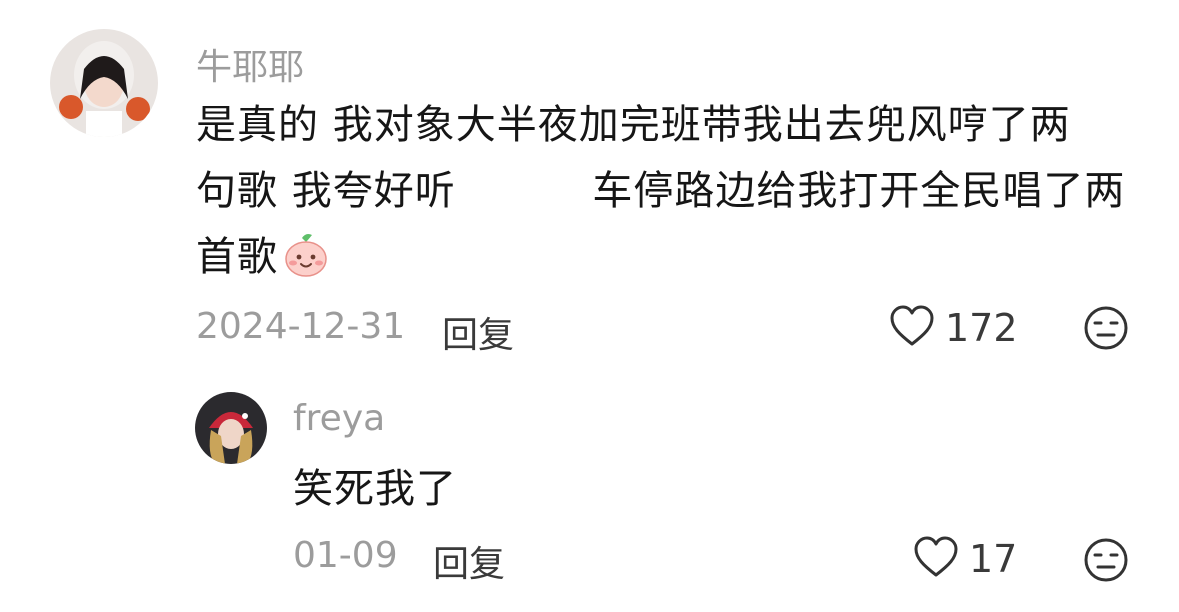 The width and height of the screenshot is (1179, 612). I want to click on like-button: 17, so click(965, 559).